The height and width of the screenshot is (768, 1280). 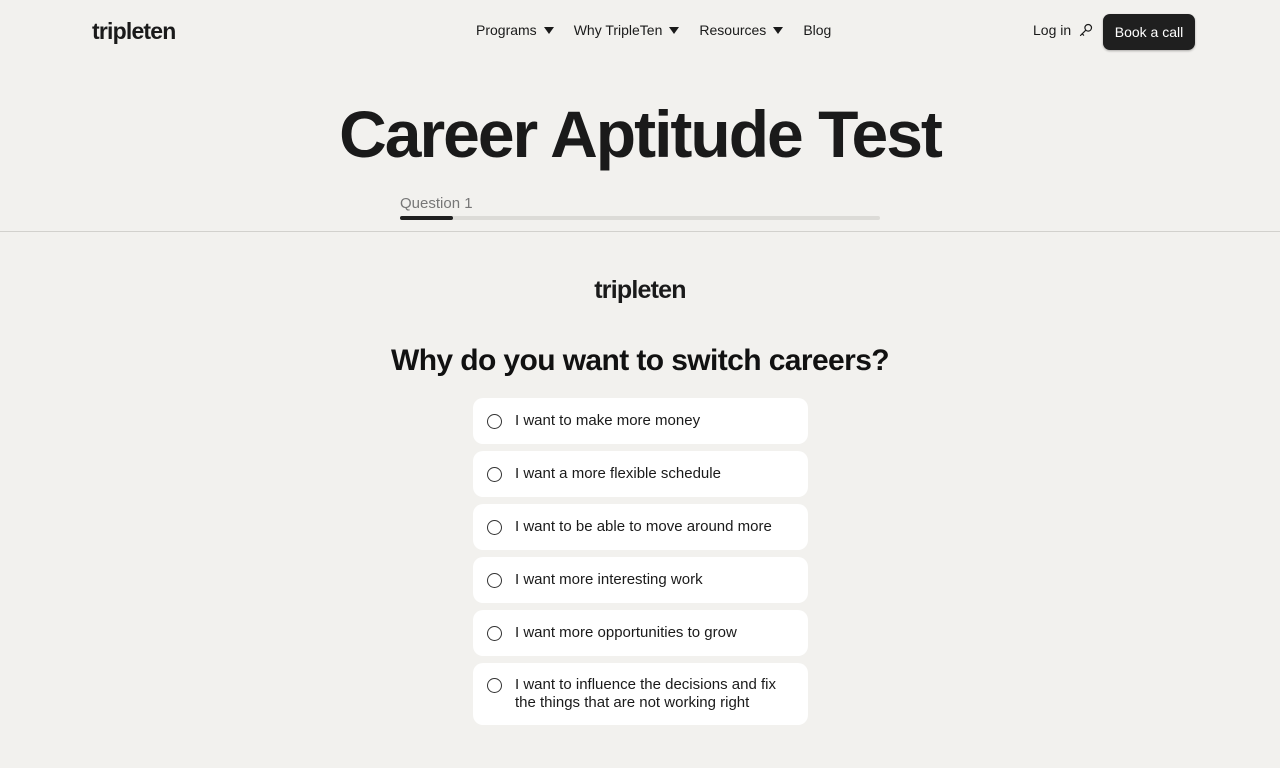 I want to click on answer-option: I want more opportunities to grow, so click(x=640, y=633).